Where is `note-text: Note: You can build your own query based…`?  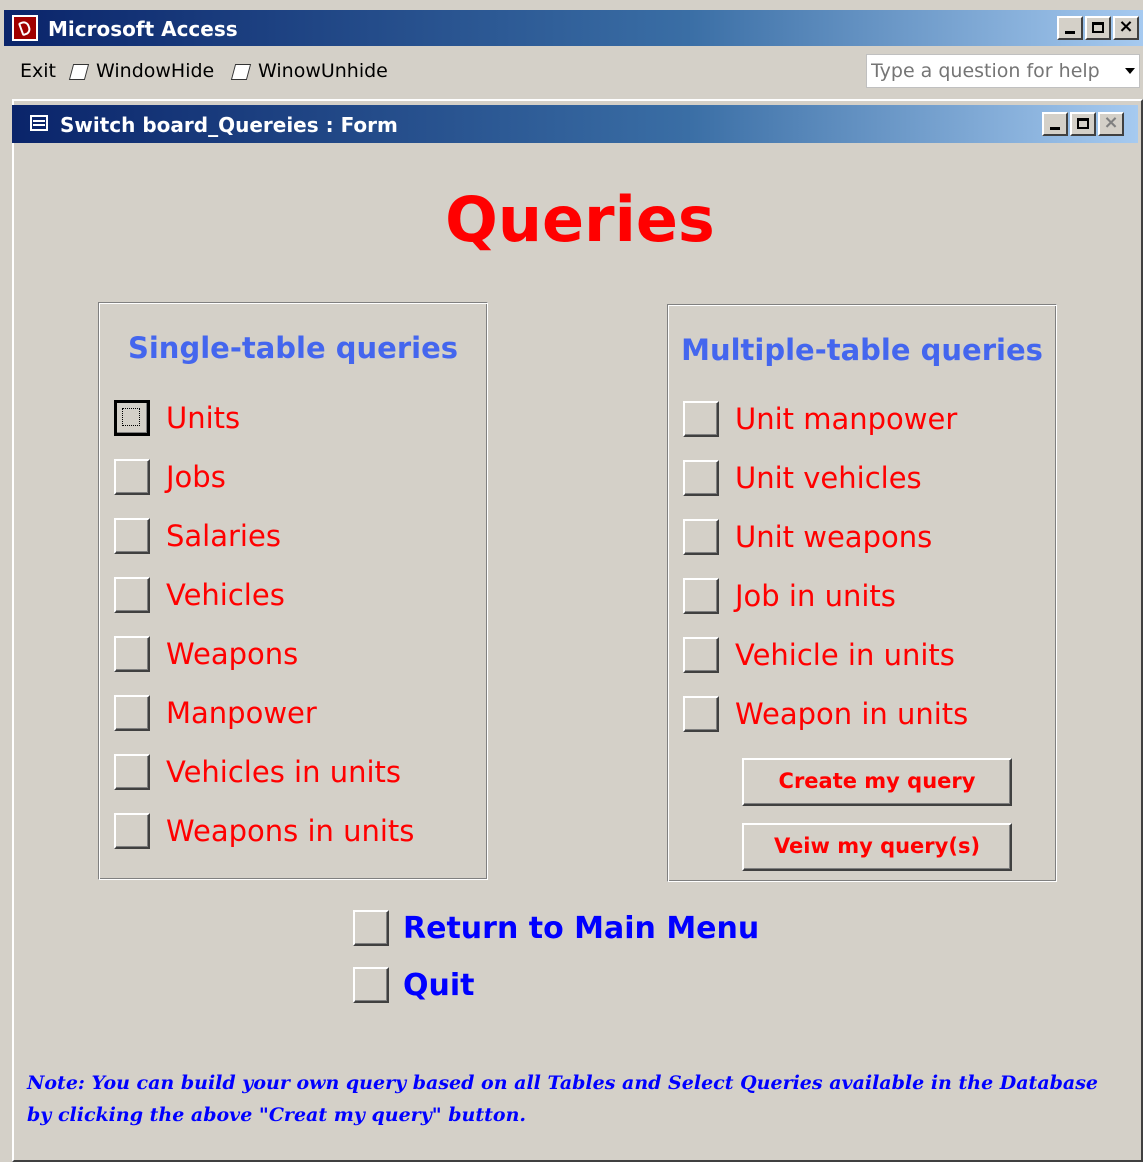 note-text: Note: You can build your own query based… is located at coordinates (563, 1099).